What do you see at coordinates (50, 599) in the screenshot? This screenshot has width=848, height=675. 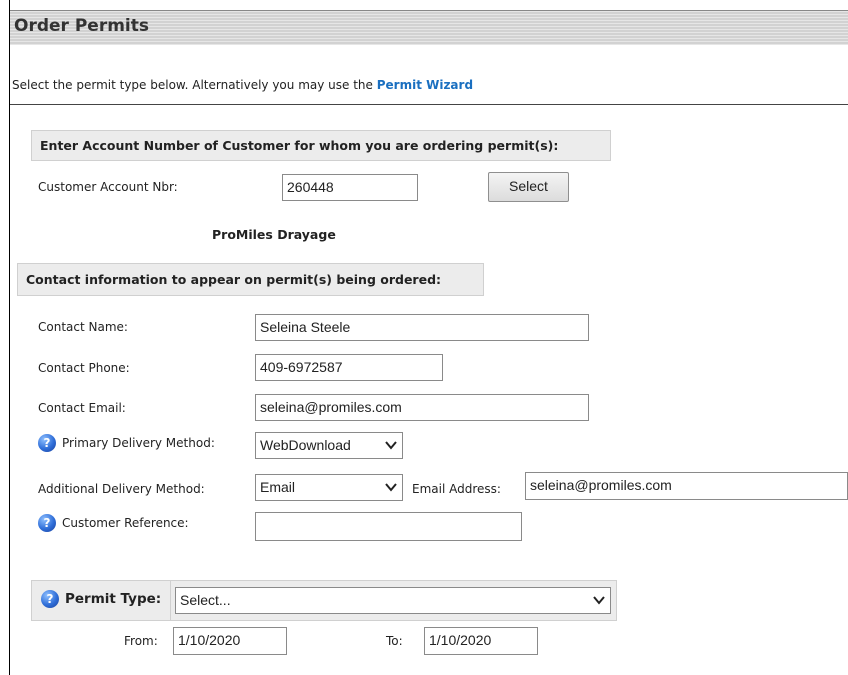 I see `permit-type-help-icon: ?` at bounding box center [50, 599].